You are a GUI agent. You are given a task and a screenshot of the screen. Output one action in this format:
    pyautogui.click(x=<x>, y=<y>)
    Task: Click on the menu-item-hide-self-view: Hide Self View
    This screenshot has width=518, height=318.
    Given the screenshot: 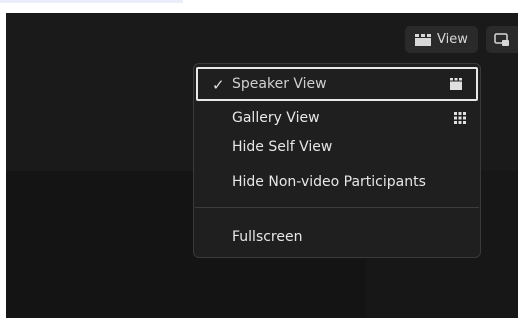 What is the action you would take?
    pyautogui.click(x=337, y=147)
    